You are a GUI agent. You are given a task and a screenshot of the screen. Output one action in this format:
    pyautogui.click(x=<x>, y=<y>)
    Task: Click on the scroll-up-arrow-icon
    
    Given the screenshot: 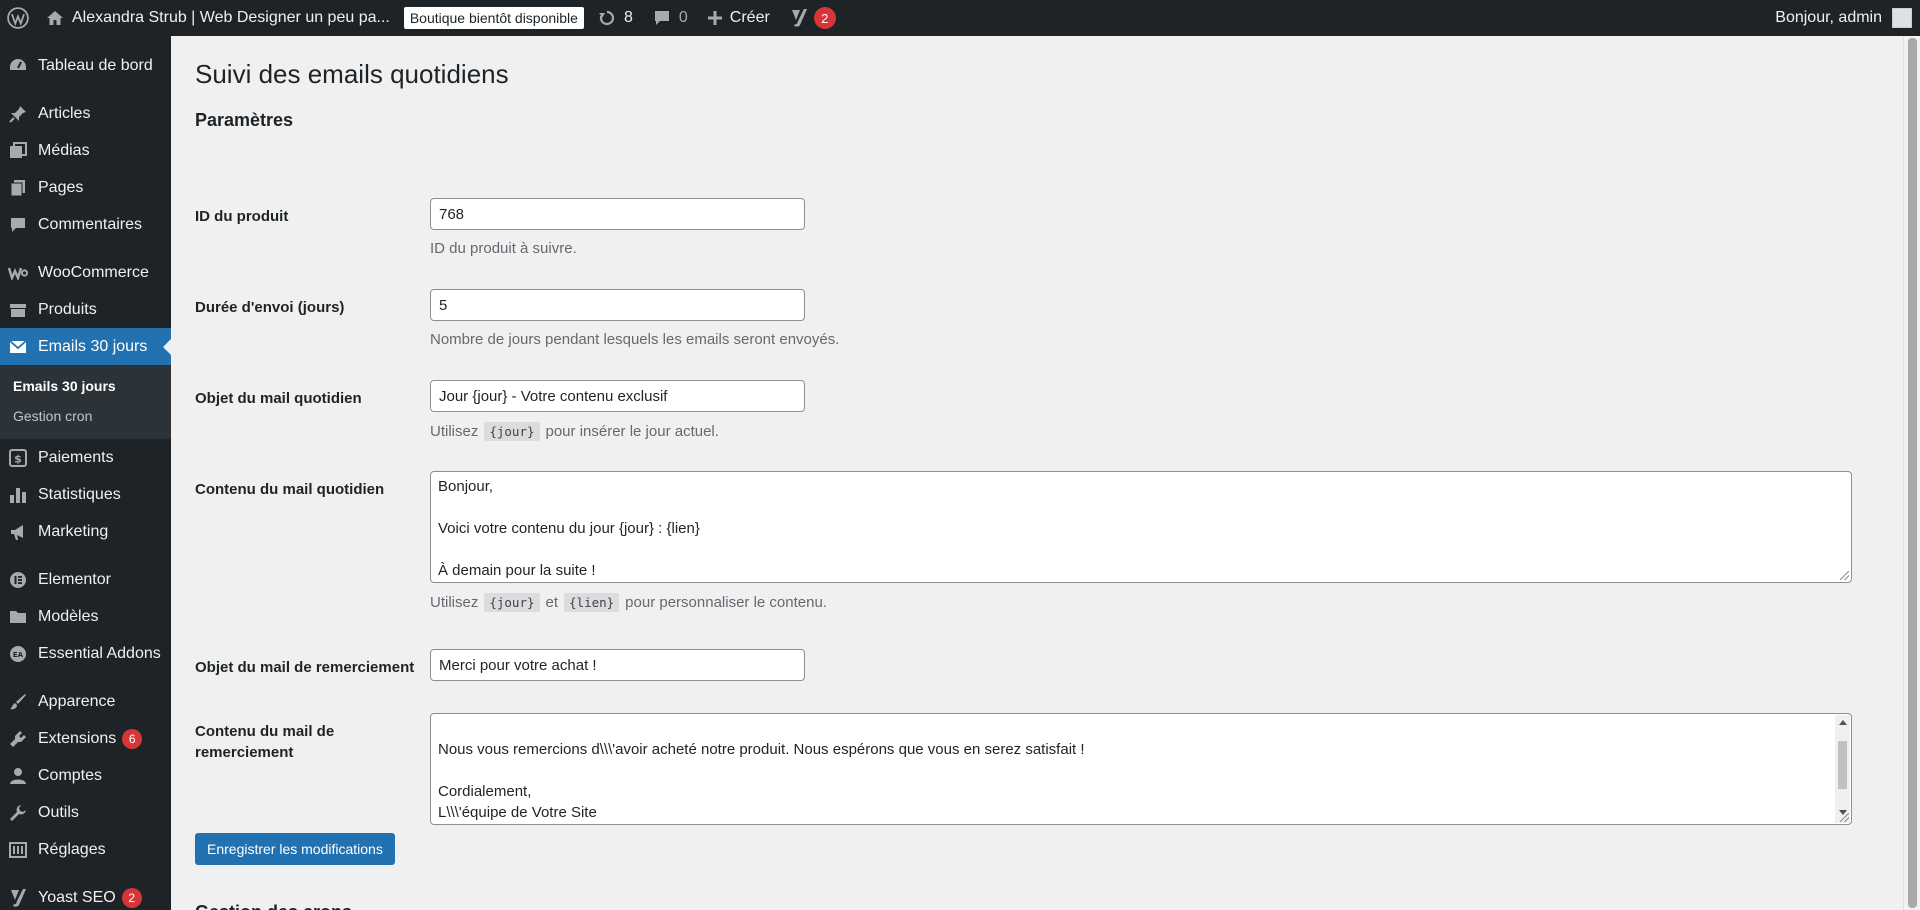 What is the action you would take?
    pyautogui.click(x=1843, y=722)
    